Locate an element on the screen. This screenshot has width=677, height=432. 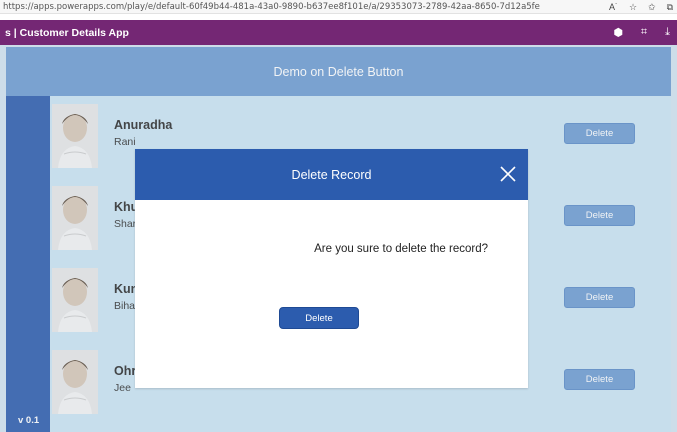
fit-to-screen-icon: ⌗ is located at coordinates (644, 32).